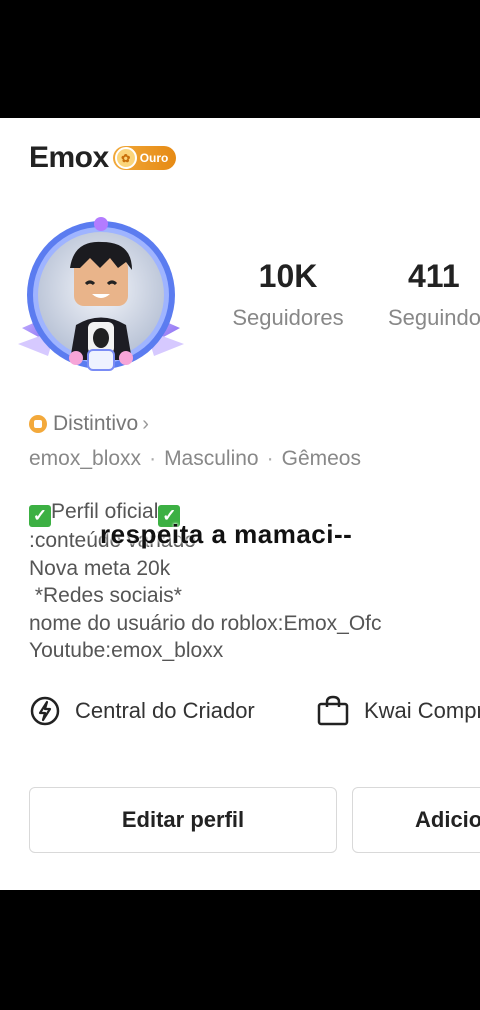 This screenshot has width=480, height=1010. Describe the element at coordinates (226, 534) in the screenshot. I see `video-caption-overlay: respeita a mamaci--` at that location.